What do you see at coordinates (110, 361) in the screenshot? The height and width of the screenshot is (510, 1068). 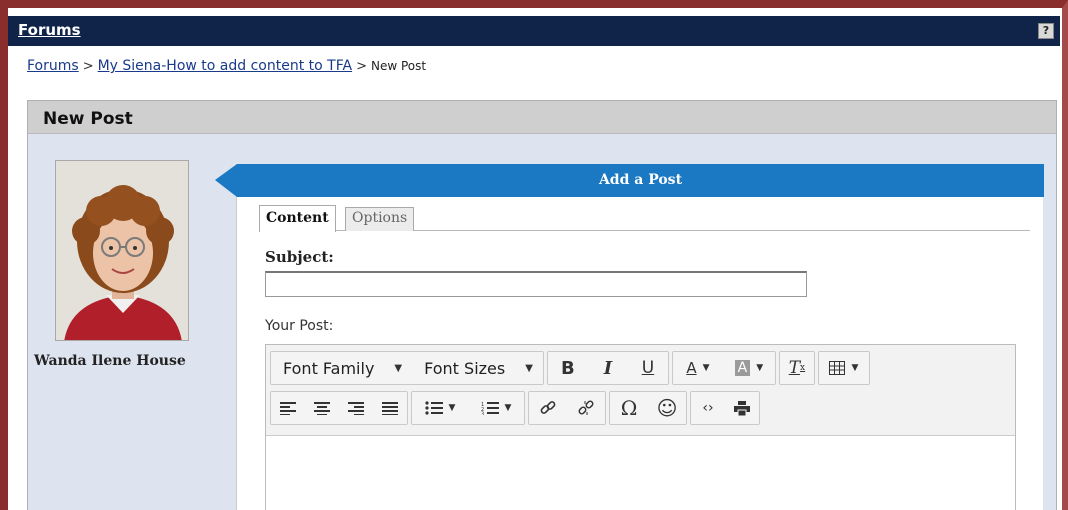 I see `author-name: Wanda Ilene House` at bounding box center [110, 361].